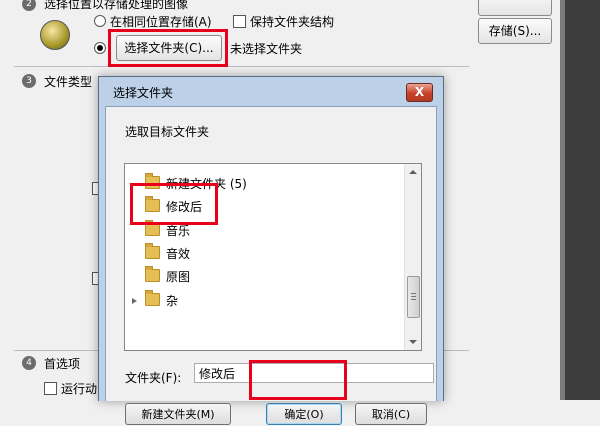 Image resolution: width=600 pixels, height=426 pixels. I want to click on no-folder-selected: 未选择文件夹, so click(266, 49).